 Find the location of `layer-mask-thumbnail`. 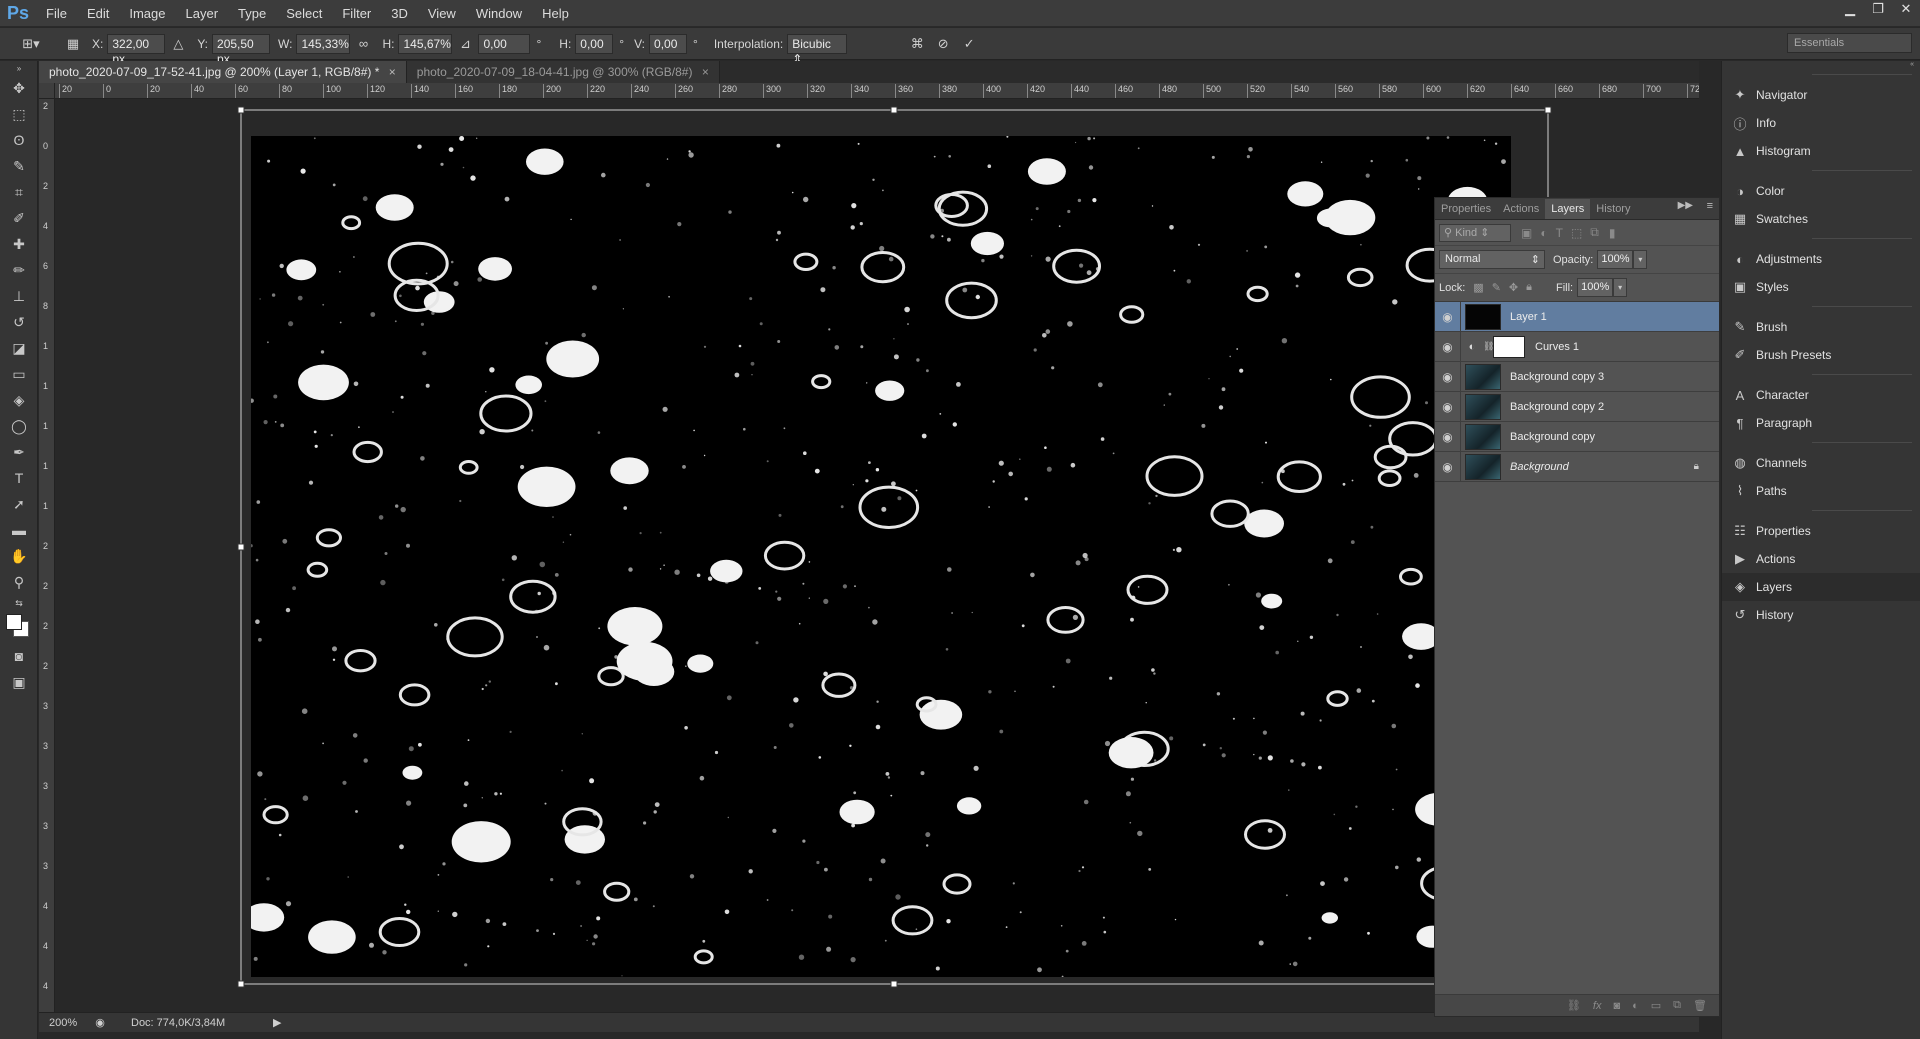

layer-mask-thumbnail is located at coordinates (1509, 346).